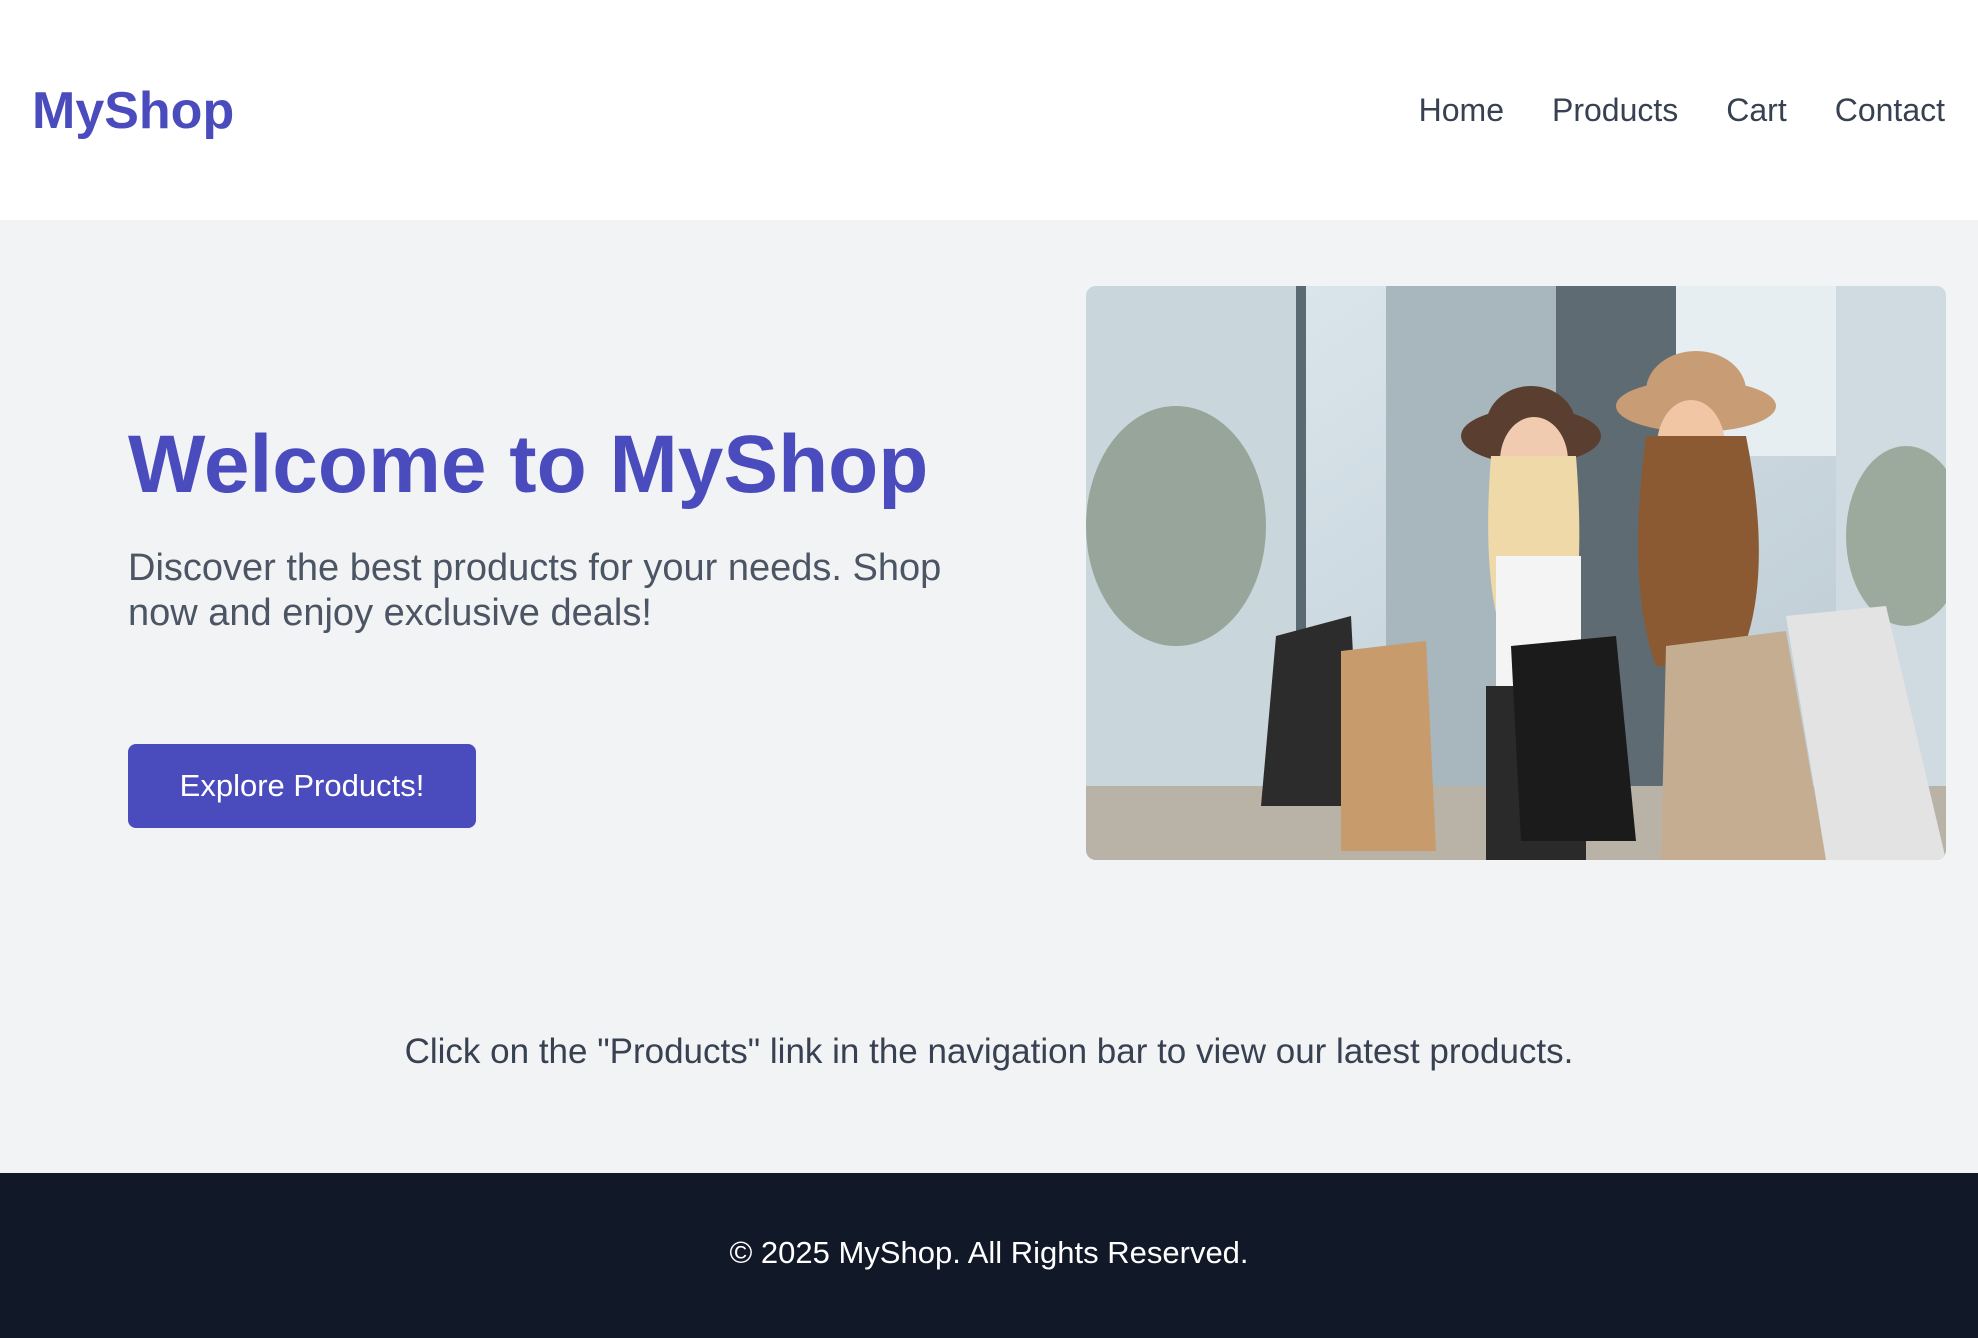 The height and width of the screenshot is (1338, 1978). What do you see at coordinates (1682, 110) in the screenshot?
I see `main-nav: Home Products Cart Contact` at bounding box center [1682, 110].